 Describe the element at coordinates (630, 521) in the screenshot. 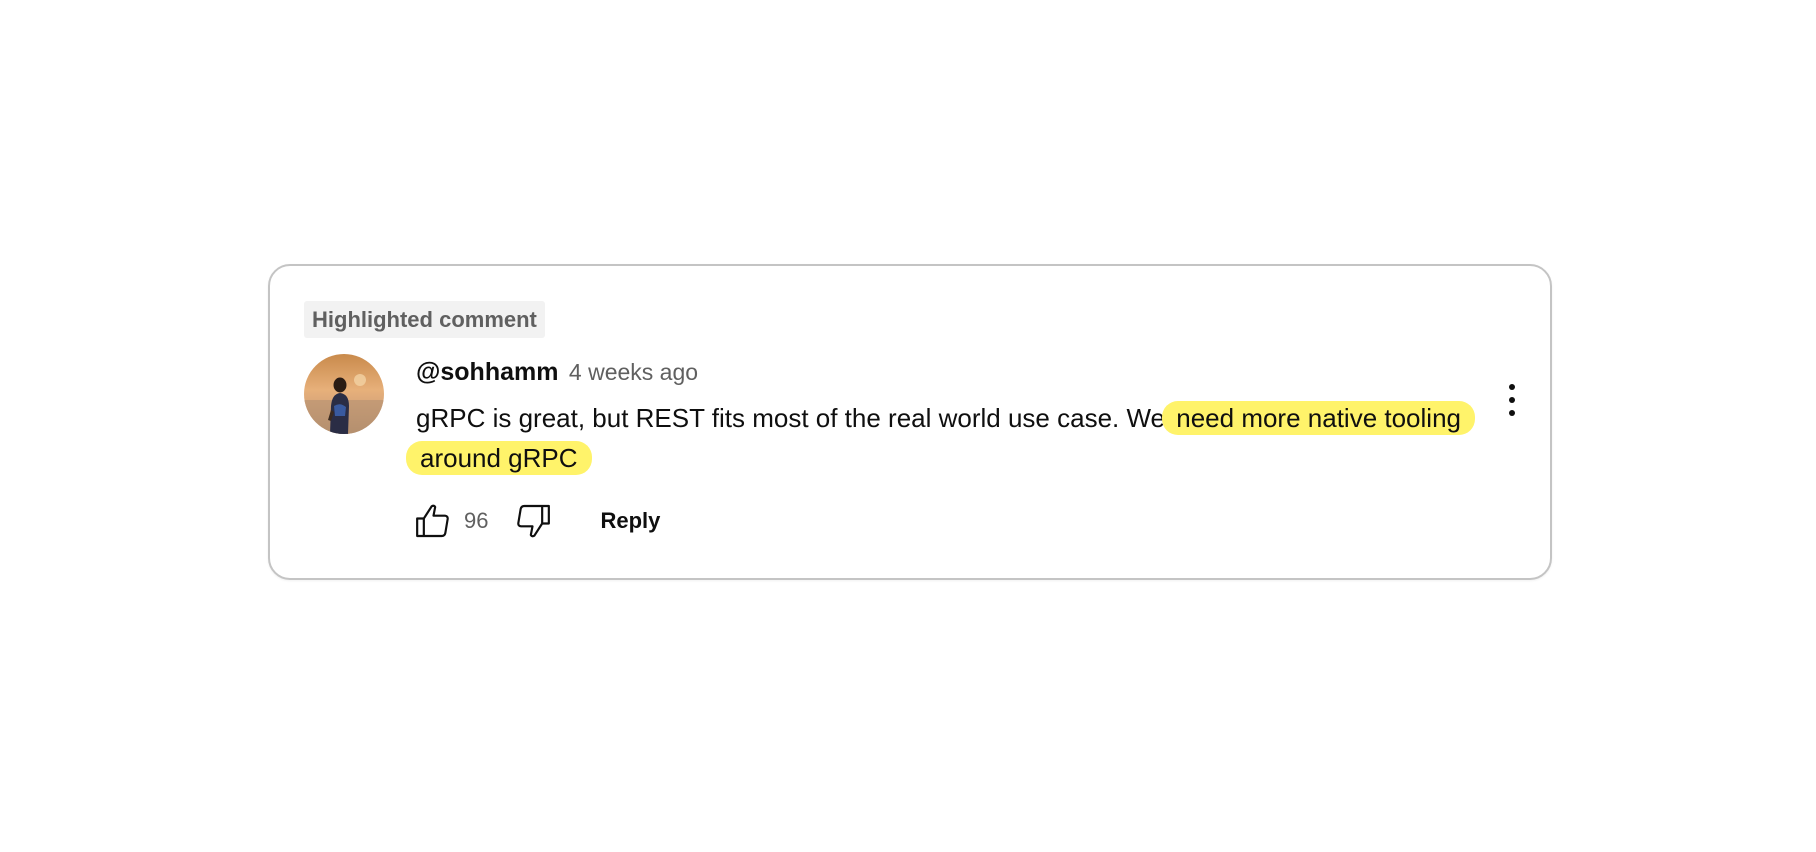

I see `reply-button: Reply` at that location.